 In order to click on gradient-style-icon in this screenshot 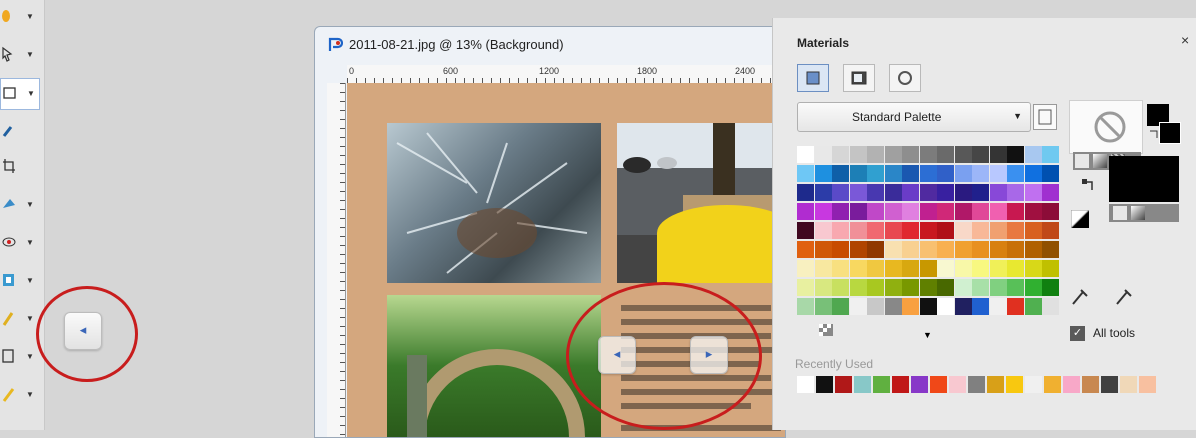, I will do `click(1100, 161)`.